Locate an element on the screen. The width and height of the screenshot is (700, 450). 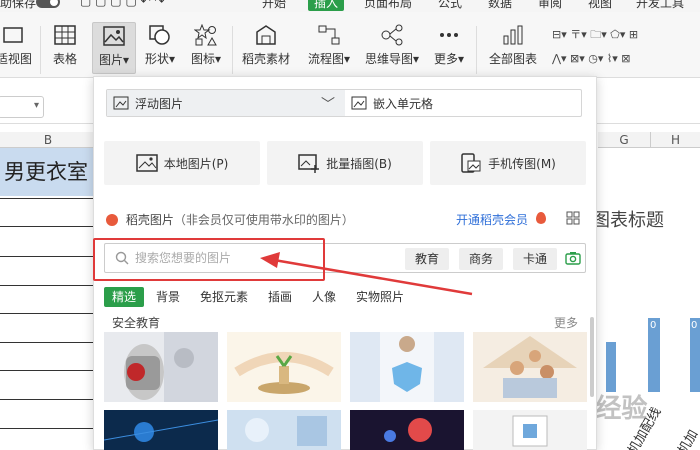
column-header-b: B is located at coordinates (48, 140).